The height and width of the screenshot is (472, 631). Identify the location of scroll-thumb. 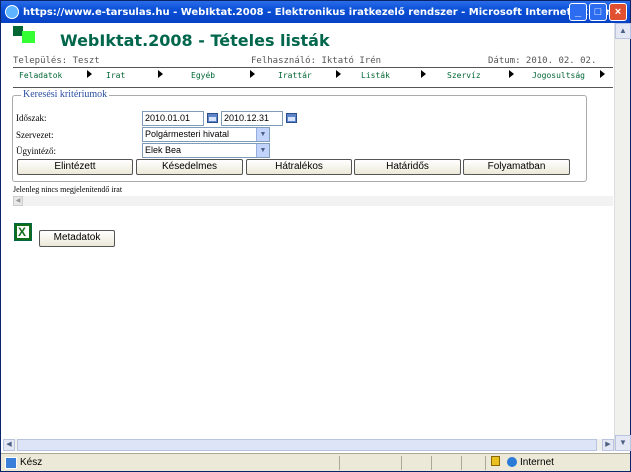
(307, 445).